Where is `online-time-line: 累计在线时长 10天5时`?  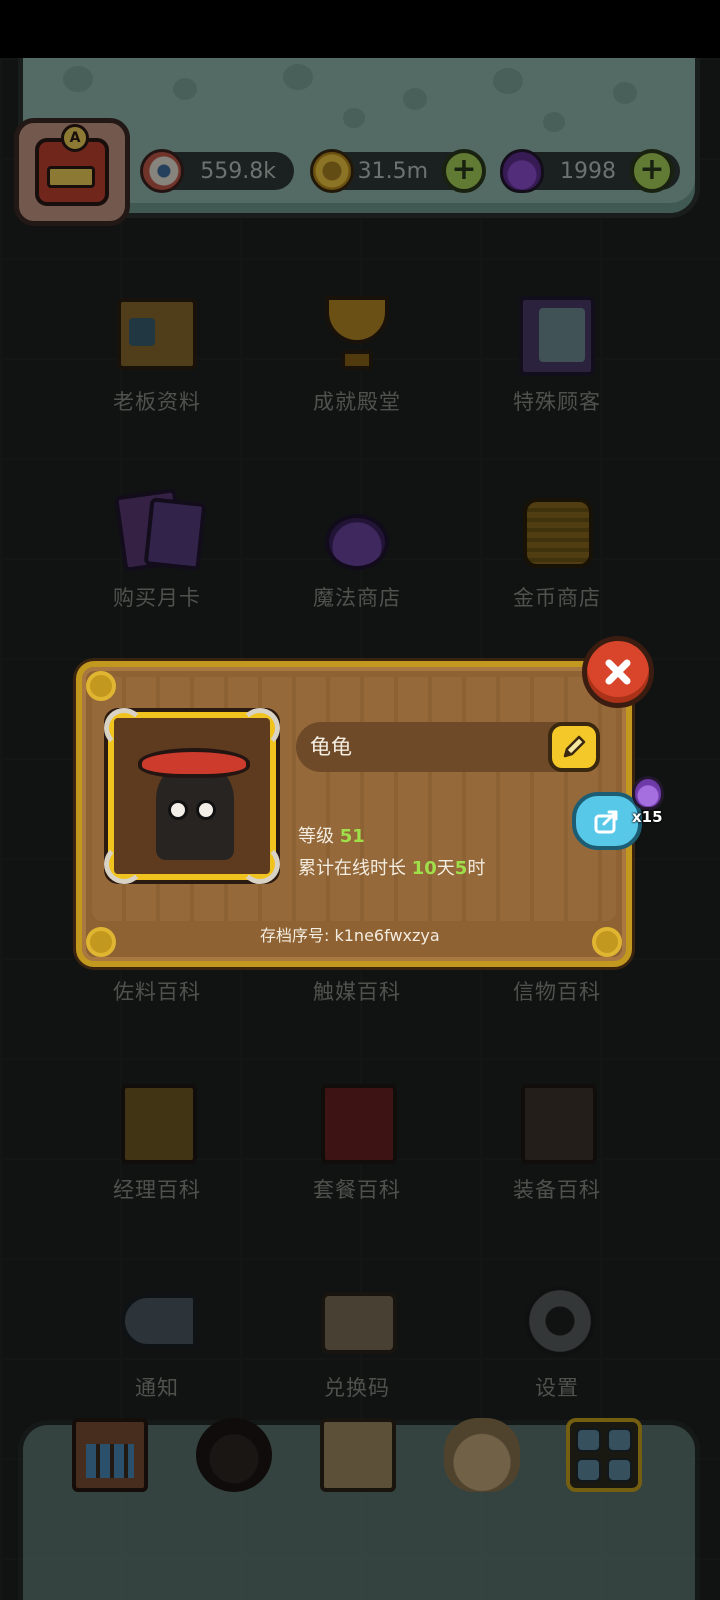
online-time-line: 累计在线时长 10天5时 is located at coordinates (391, 867).